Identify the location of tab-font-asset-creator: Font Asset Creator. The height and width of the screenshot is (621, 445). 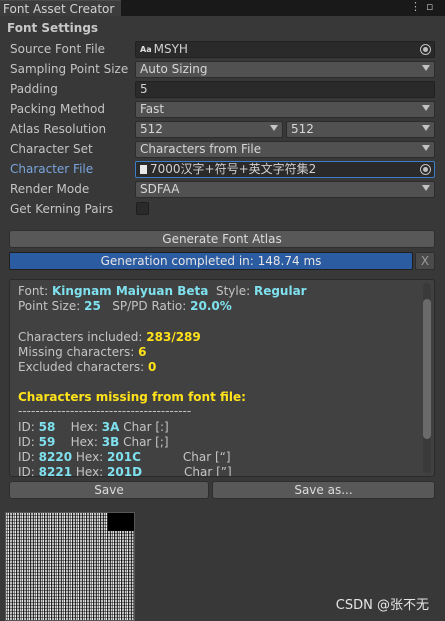
(60, 8).